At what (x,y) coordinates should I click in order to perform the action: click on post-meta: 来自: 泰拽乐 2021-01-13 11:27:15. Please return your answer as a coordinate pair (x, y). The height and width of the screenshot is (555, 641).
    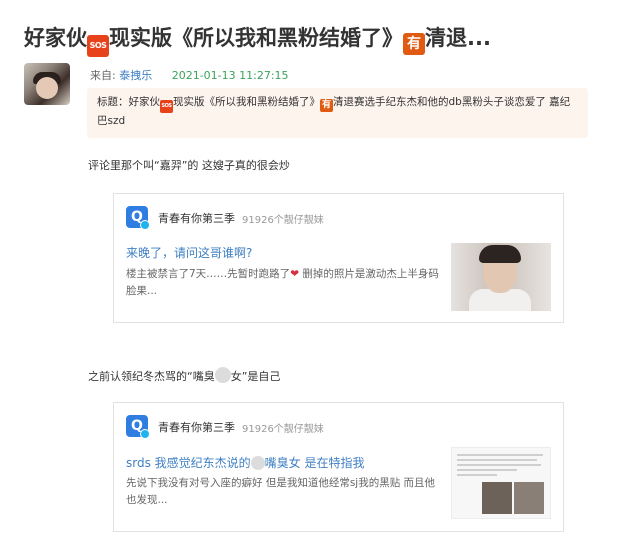
    Looking at the image, I should click on (189, 75).